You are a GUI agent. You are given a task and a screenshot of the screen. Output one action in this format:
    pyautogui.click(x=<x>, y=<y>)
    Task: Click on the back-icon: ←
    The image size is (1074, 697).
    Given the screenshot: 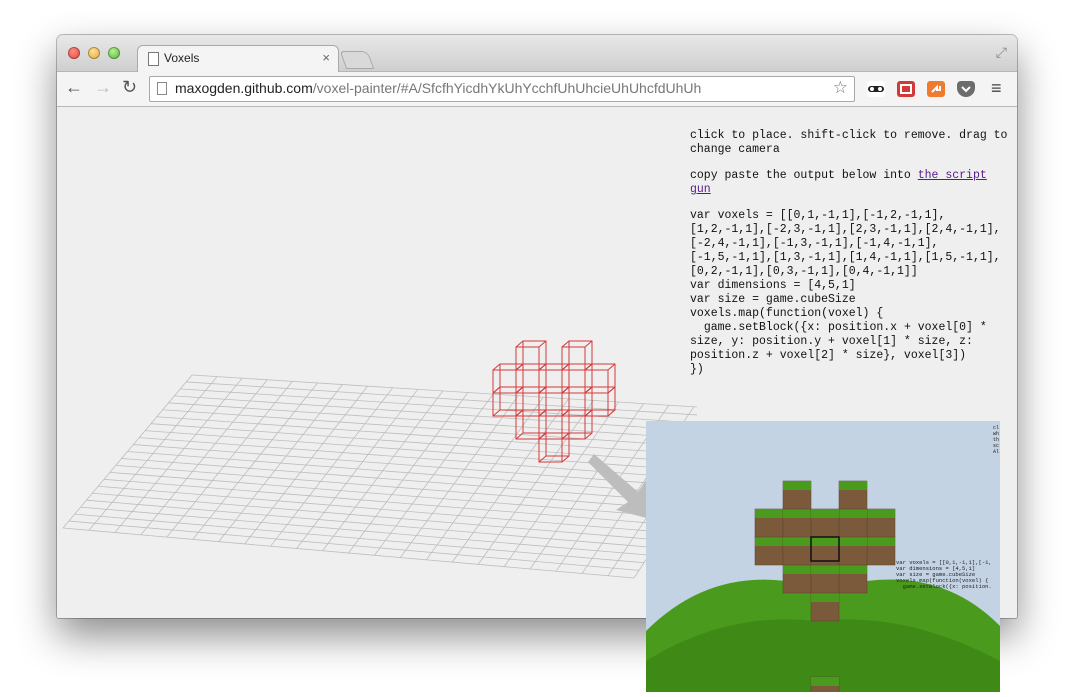 What is the action you would take?
    pyautogui.click(x=74, y=87)
    